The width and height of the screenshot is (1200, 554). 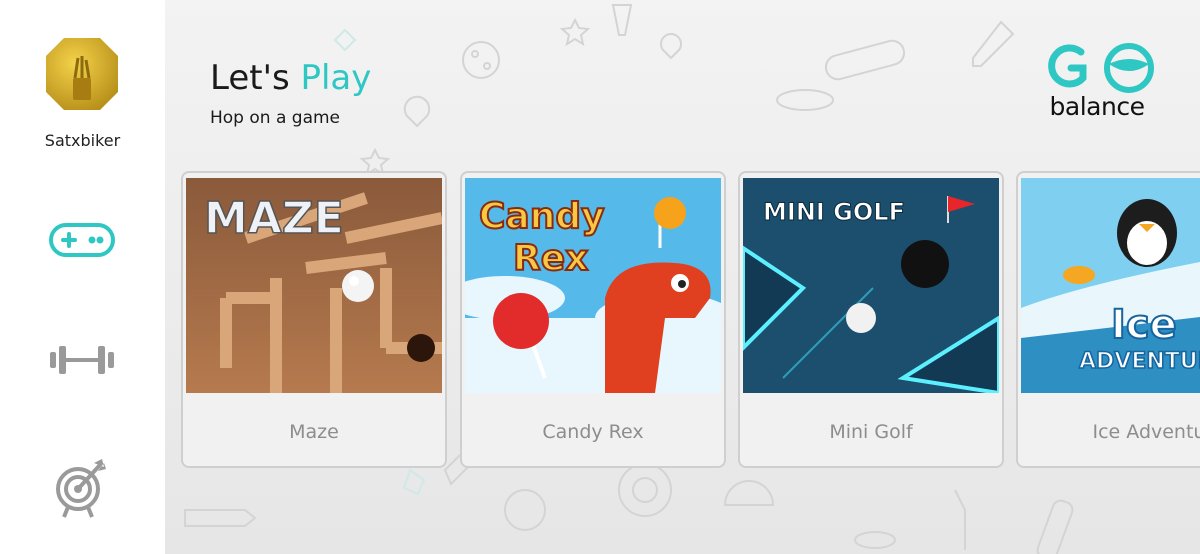 I want to click on avatar, so click(x=82, y=74).